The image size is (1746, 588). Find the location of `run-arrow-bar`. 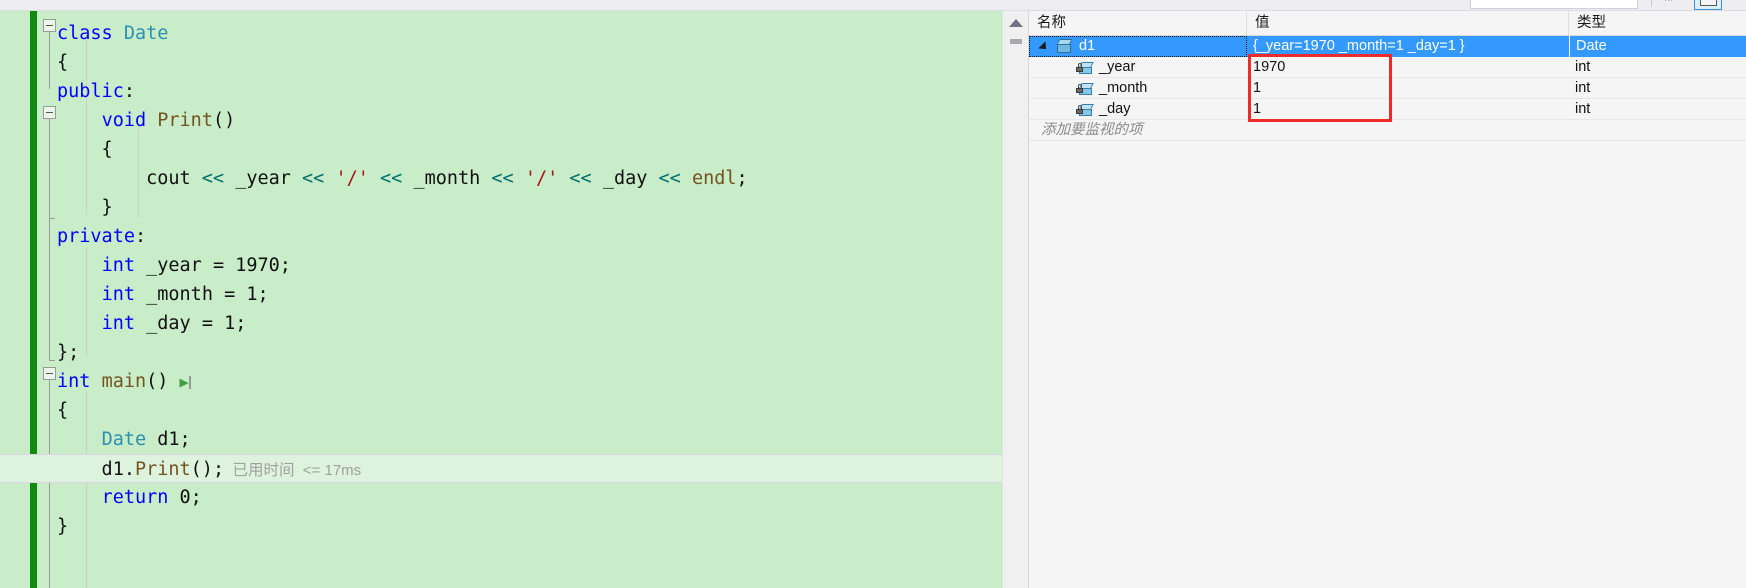

run-arrow-bar is located at coordinates (189, 382).